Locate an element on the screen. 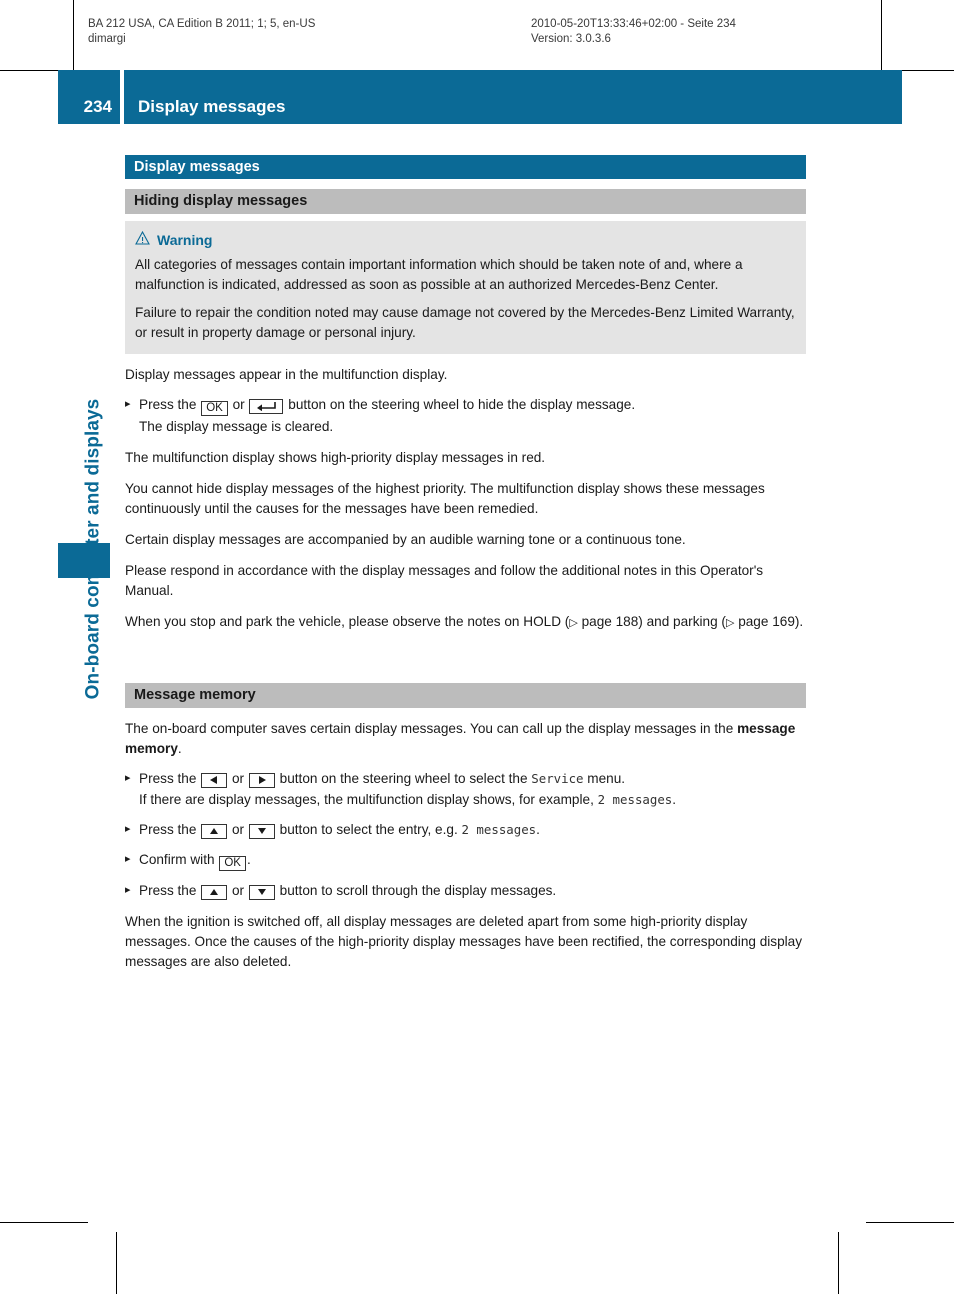 Image resolution: width=954 pixels, height=1294 pixels. step-confirm-text: Confirm with OK. is located at coordinates (472, 860).